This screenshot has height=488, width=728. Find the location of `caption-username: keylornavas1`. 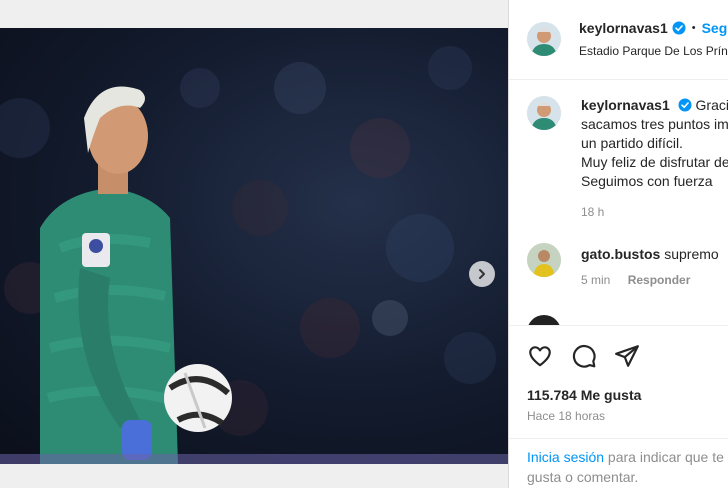

caption-username: keylornavas1 is located at coordinates (625, 105).